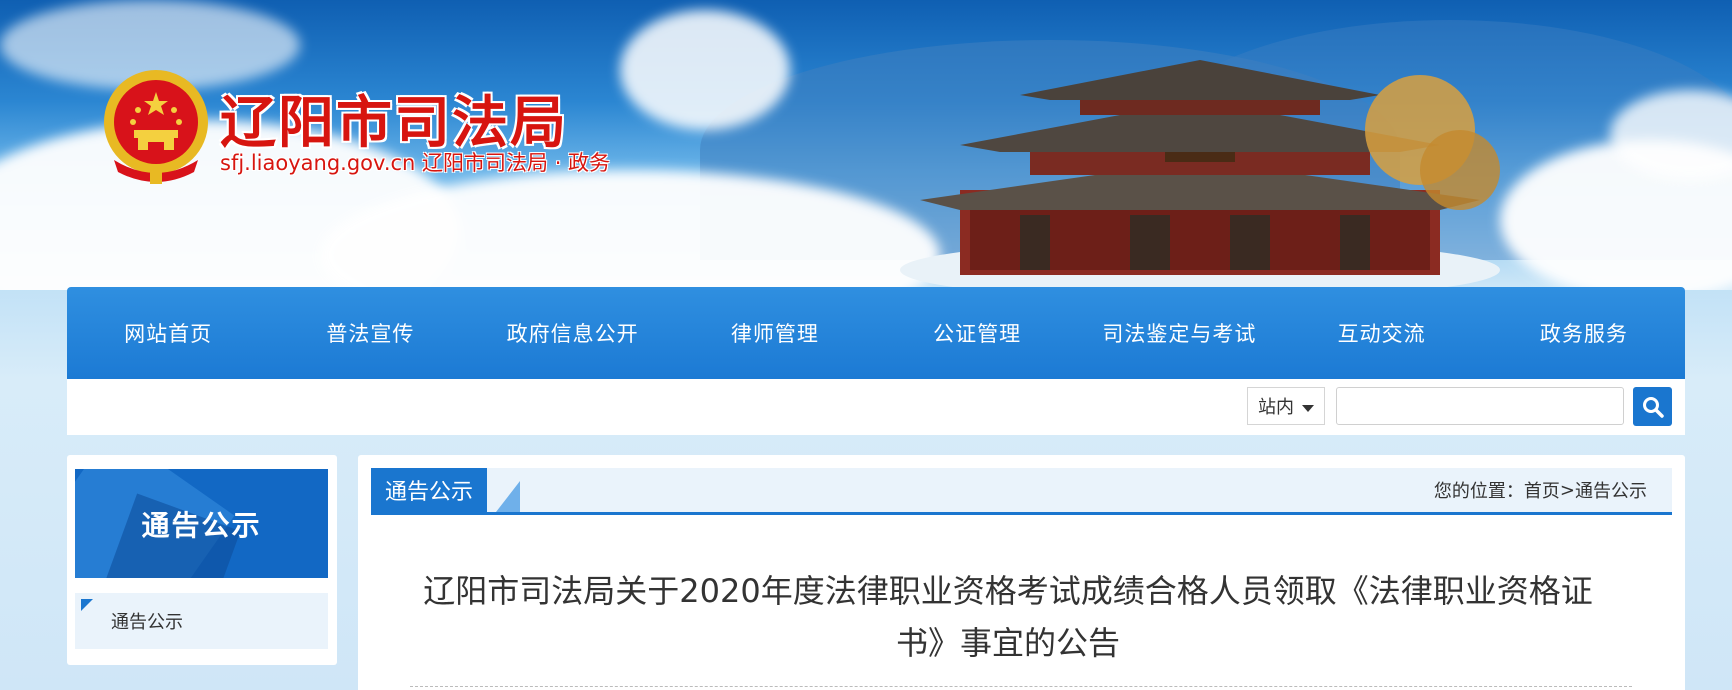 The image size is (1732, 690). I want to click on cloud-shape, so click(705, 70).